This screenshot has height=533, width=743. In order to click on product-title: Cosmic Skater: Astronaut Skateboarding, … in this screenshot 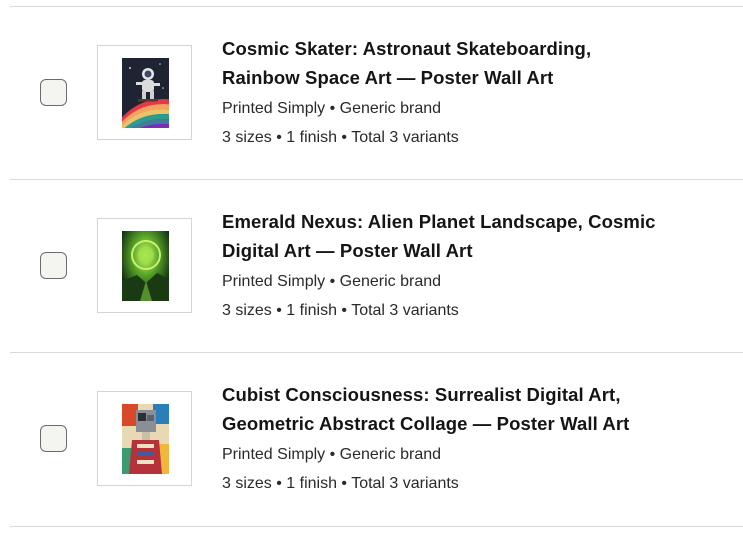, I will do `click(472, 63)`.